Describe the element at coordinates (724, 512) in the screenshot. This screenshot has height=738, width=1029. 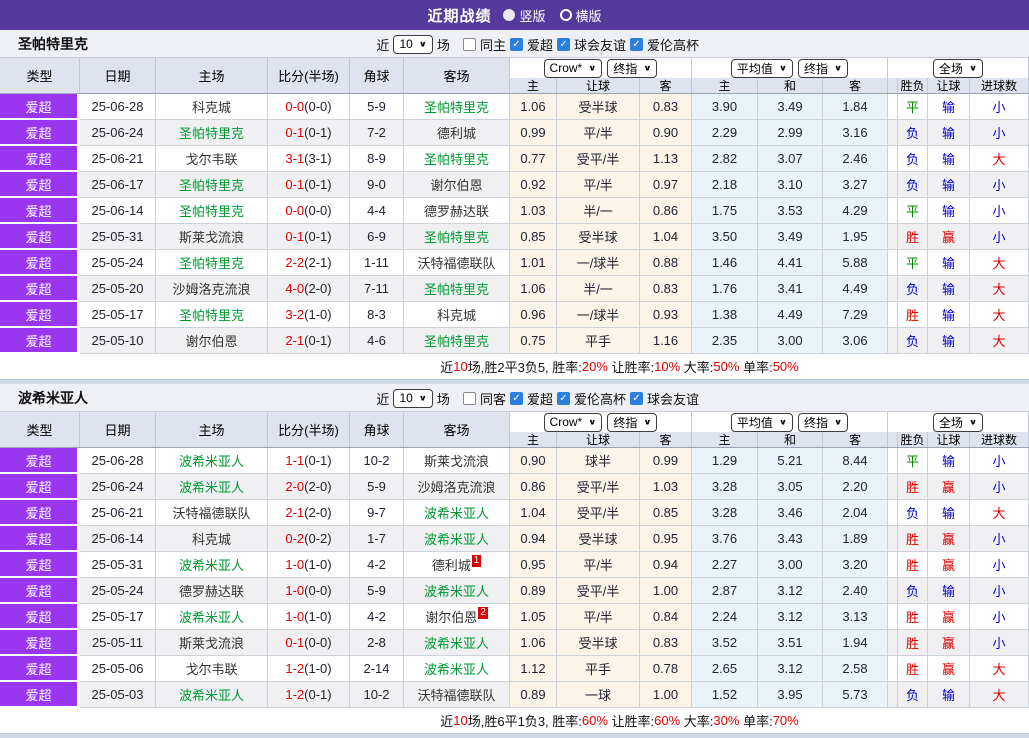
I see `avg-home: 3.28` at that location.